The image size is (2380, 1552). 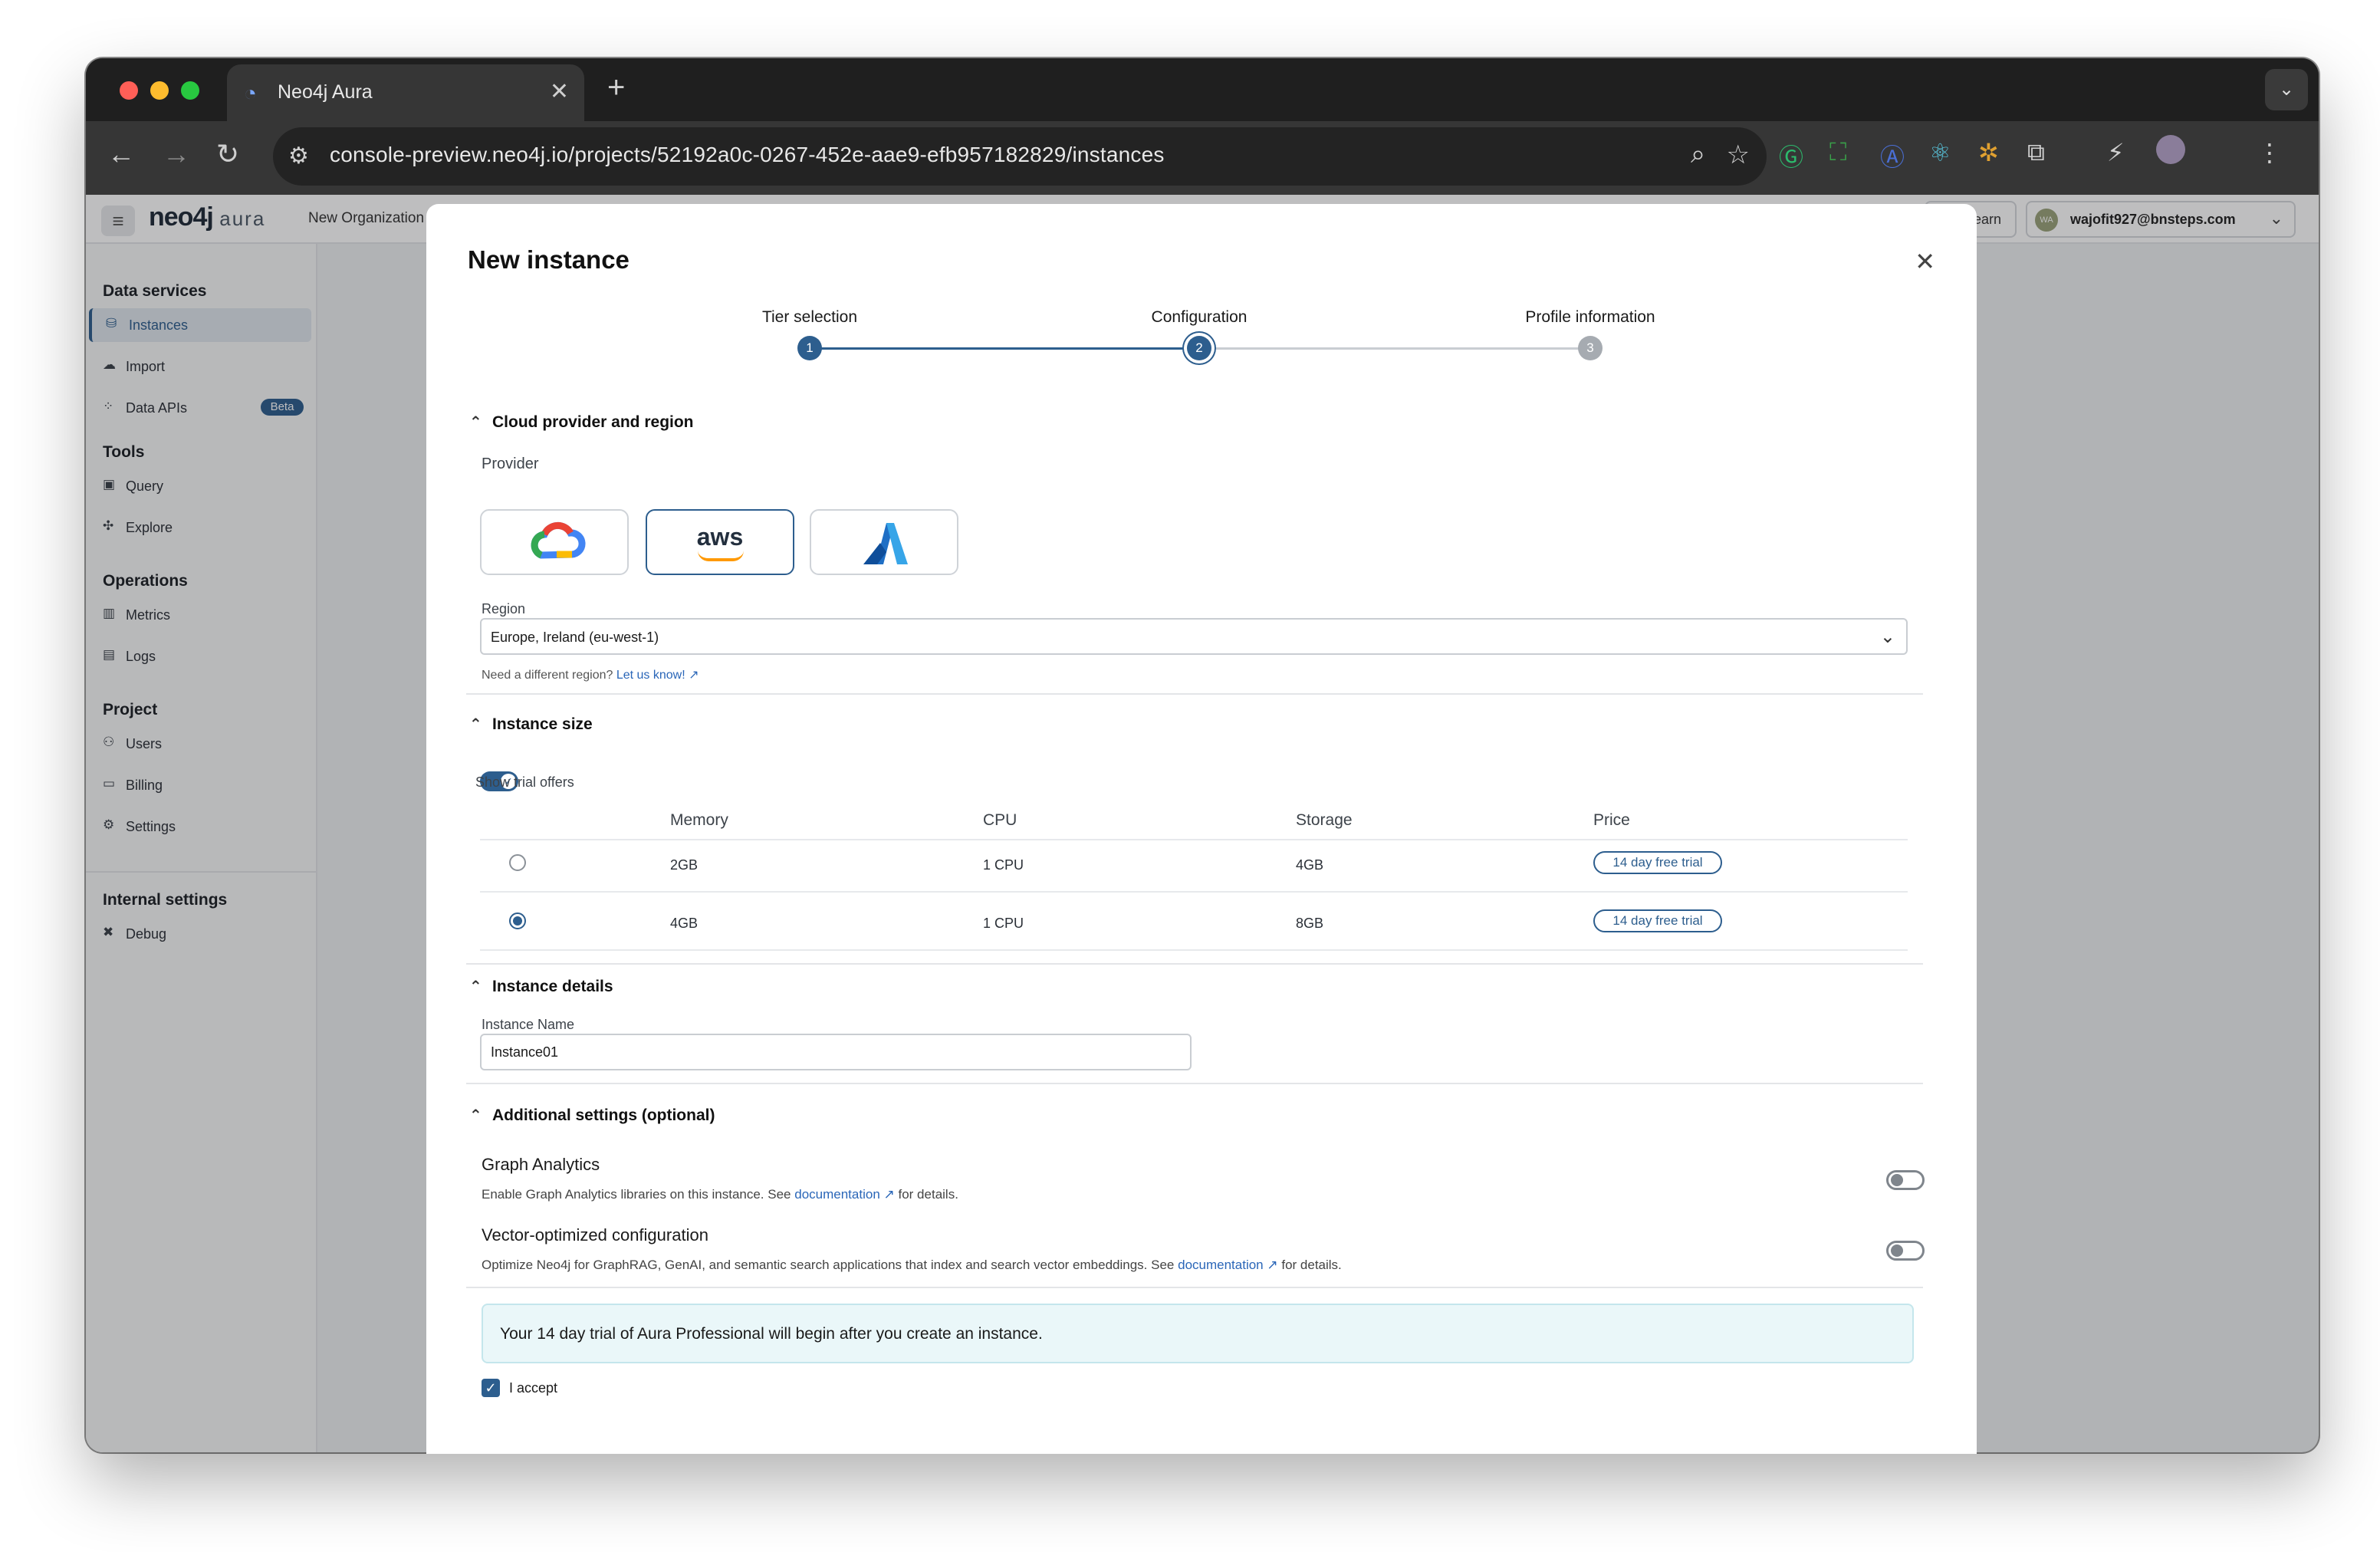 What do you see at coordinates (160, 91) in the screenshot?
I see `minimize-window-button` at bounding box center [160, 91].